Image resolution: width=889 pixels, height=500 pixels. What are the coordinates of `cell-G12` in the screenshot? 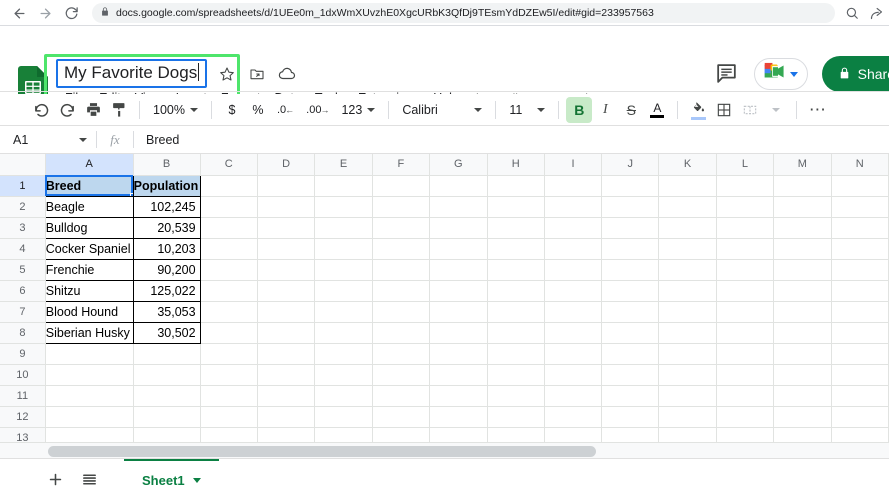 It's located at (458, 416).